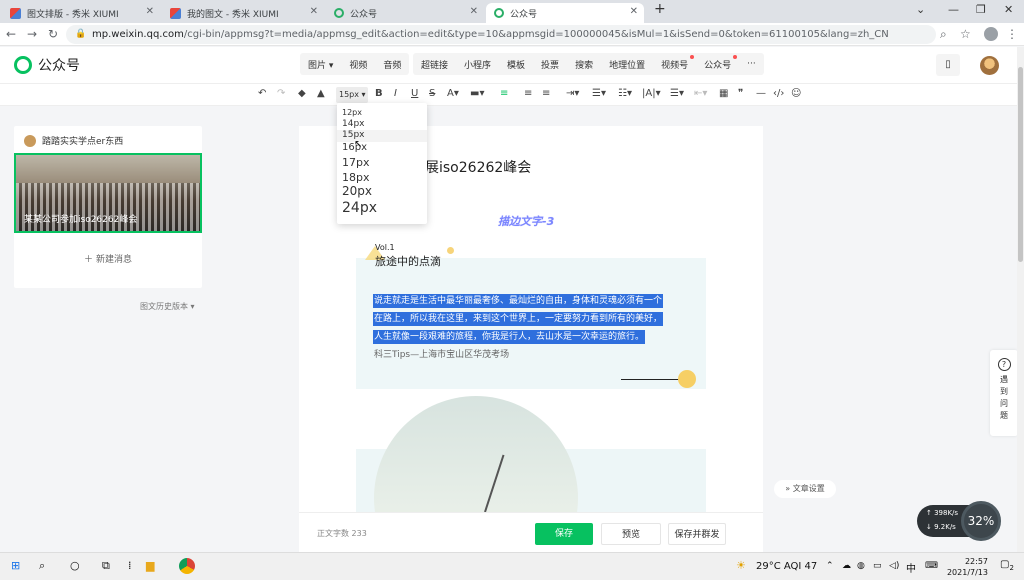 The height and width of the screenshot is (580, 1024). I want to click on history-version-button: 图文历史版本 ▾, so click(167, 306).